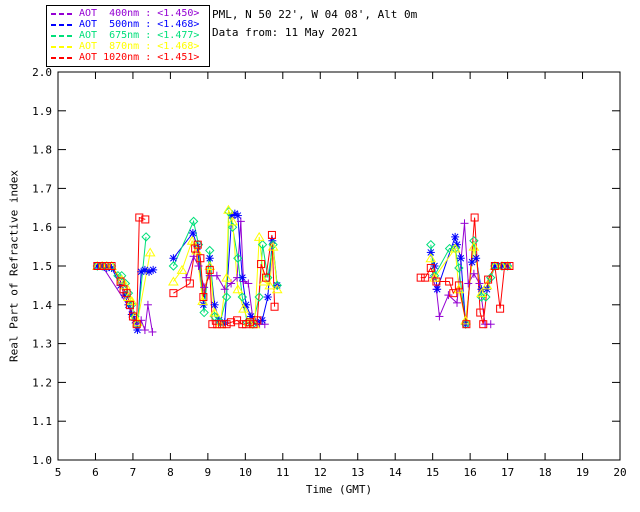 This screenshot has height=512, width=640. What do you see at coordinates (357, 472) in the screenshot?
I see `x-tick-label: 13` at bounding box center [357, 472].